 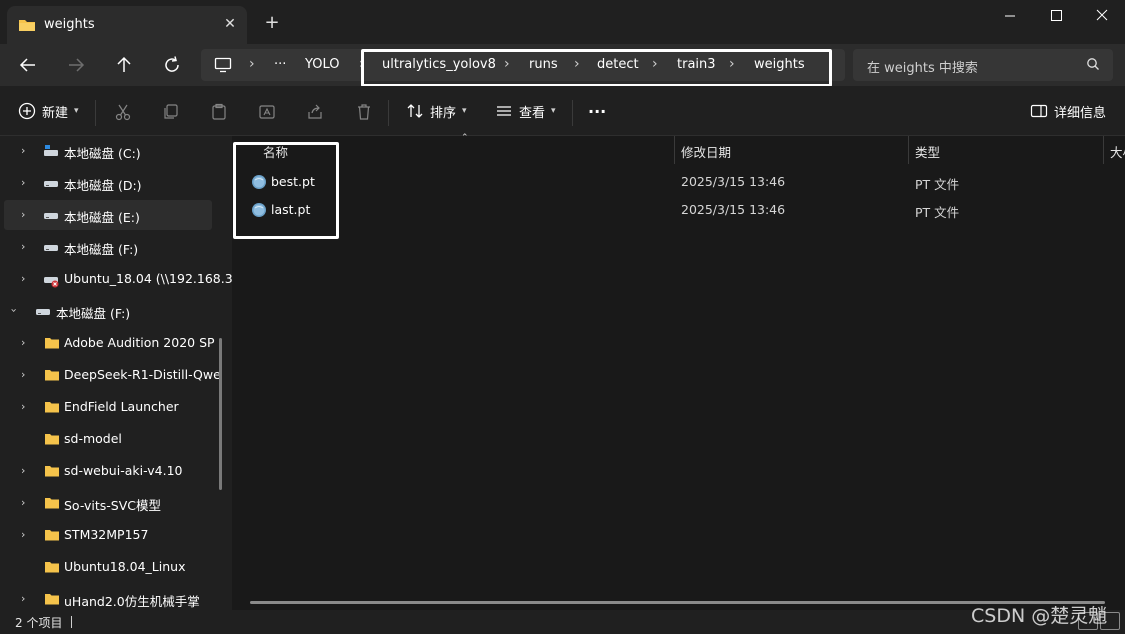 What do you see at coordinates (678, 210) in the screenshot?
I see `table-row: last.pt 2025/3/15 13:46 PT 文件` at bounding box center [678, 210].